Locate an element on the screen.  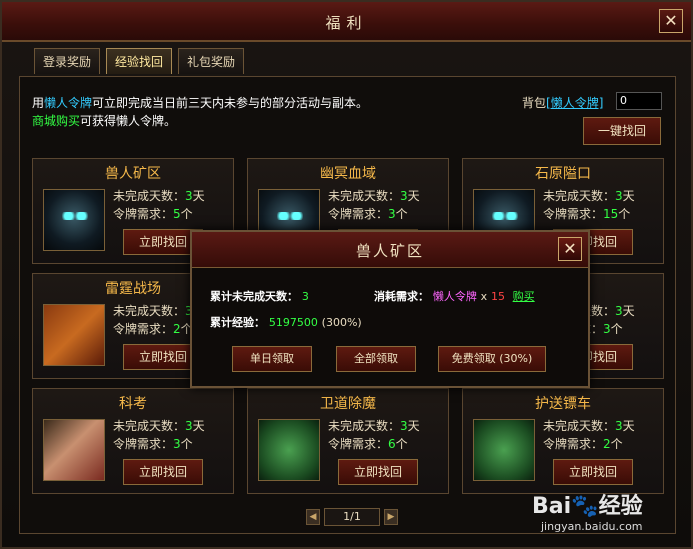
baidu-watermark: Bai🐾经验 is located at coordinates (587, 504).